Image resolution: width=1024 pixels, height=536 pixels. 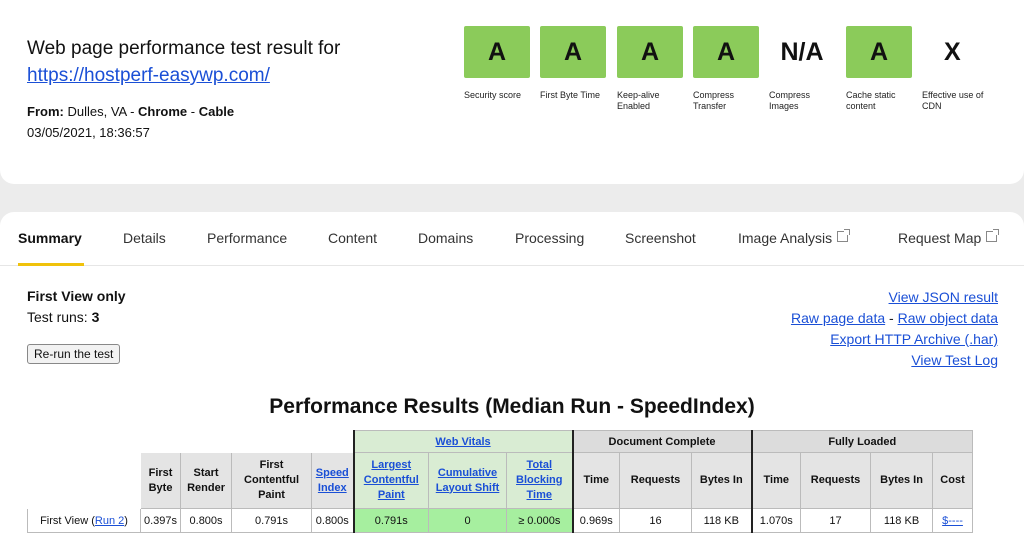 I want to click on test-date: 03/05/2021, 18:36:57, so click(x=88, y=132).